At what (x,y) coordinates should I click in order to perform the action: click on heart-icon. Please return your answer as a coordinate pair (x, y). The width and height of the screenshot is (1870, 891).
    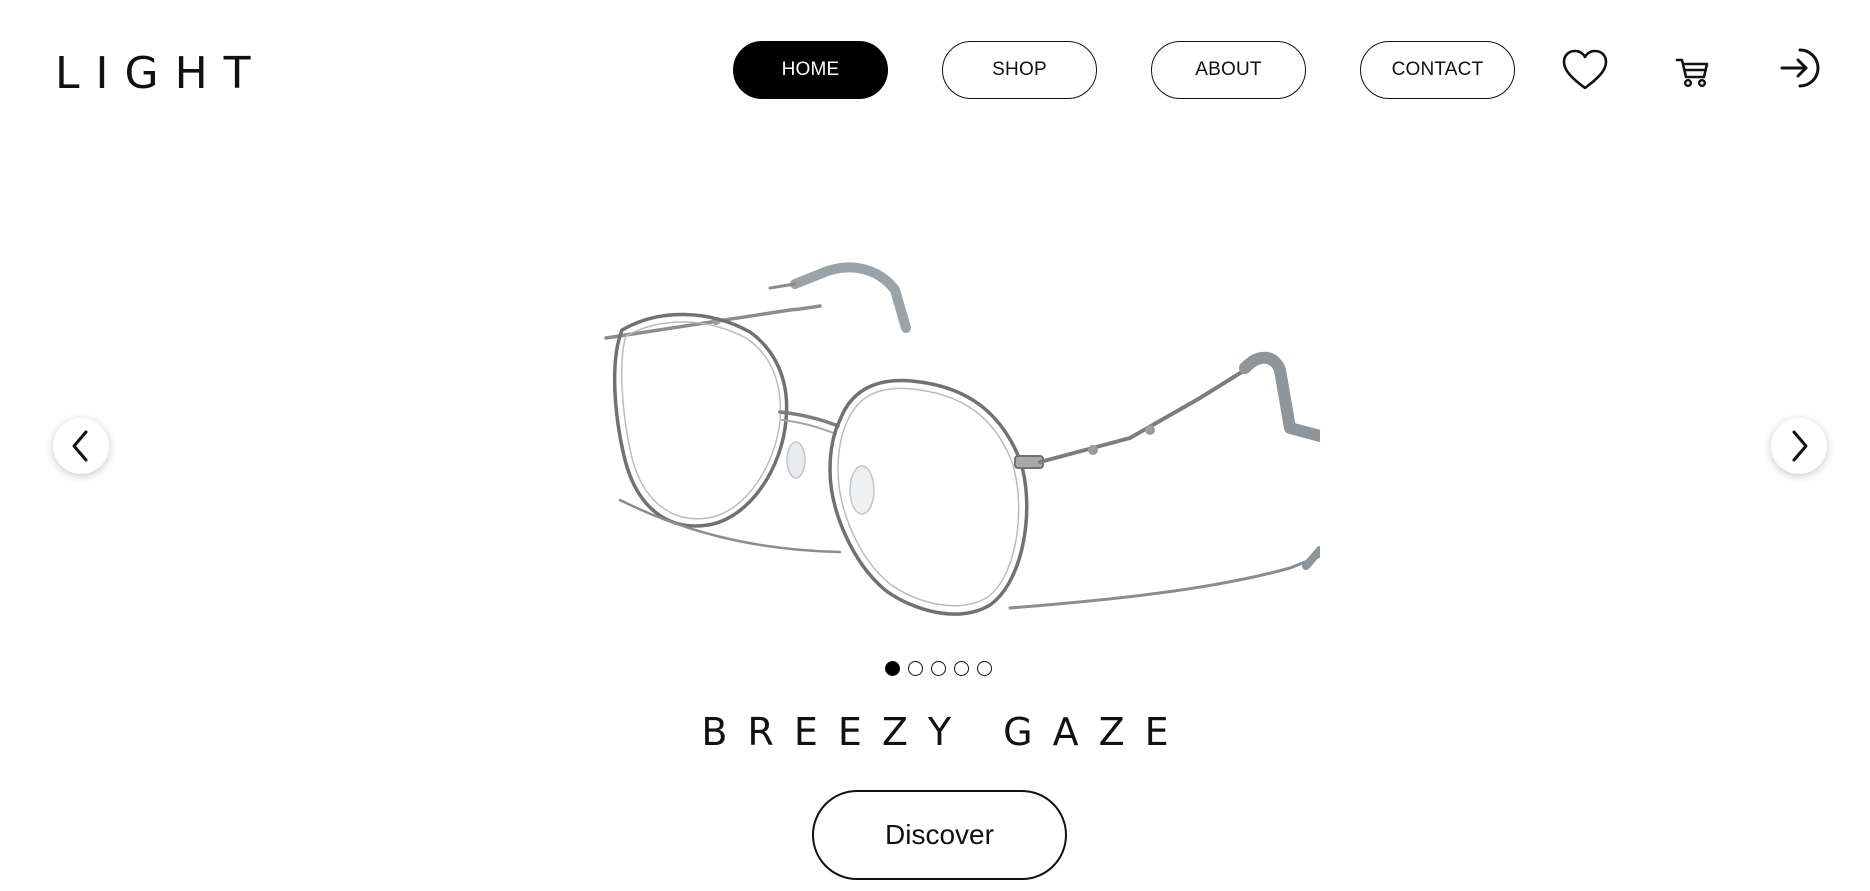
    Looking at the image, I should click on (1585, 69).